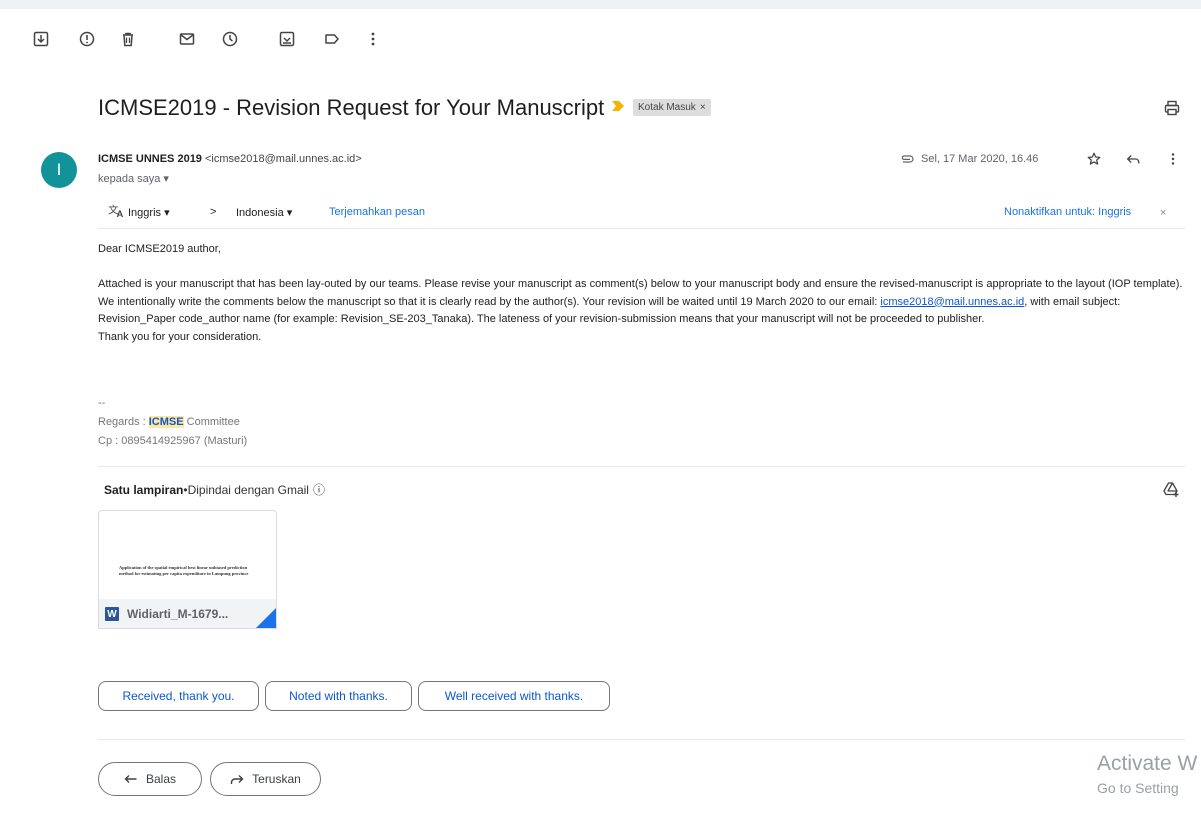 The width and height of the screenshot is (1201, 815). I want to click on delete-icon, so click(128, 39).